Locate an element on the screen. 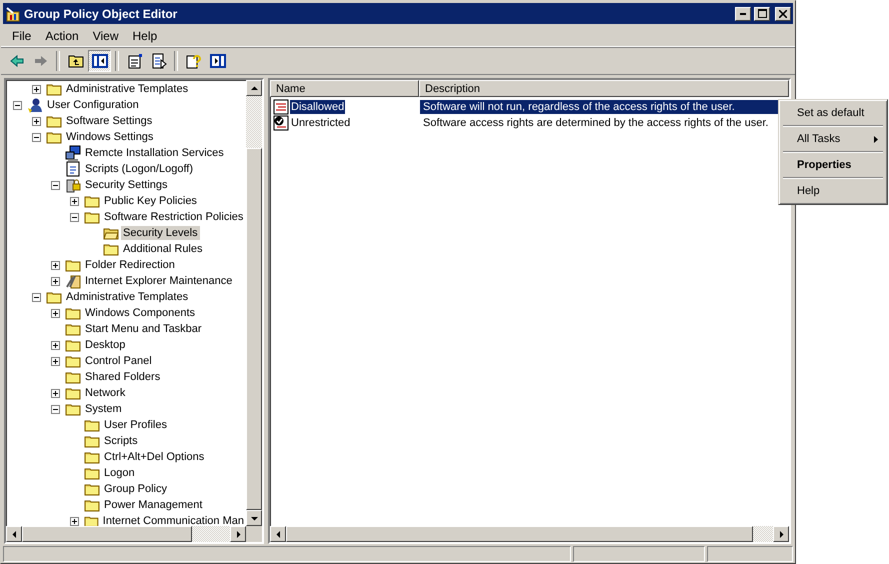  tree-item: Network is located at coordinates (105, 393).